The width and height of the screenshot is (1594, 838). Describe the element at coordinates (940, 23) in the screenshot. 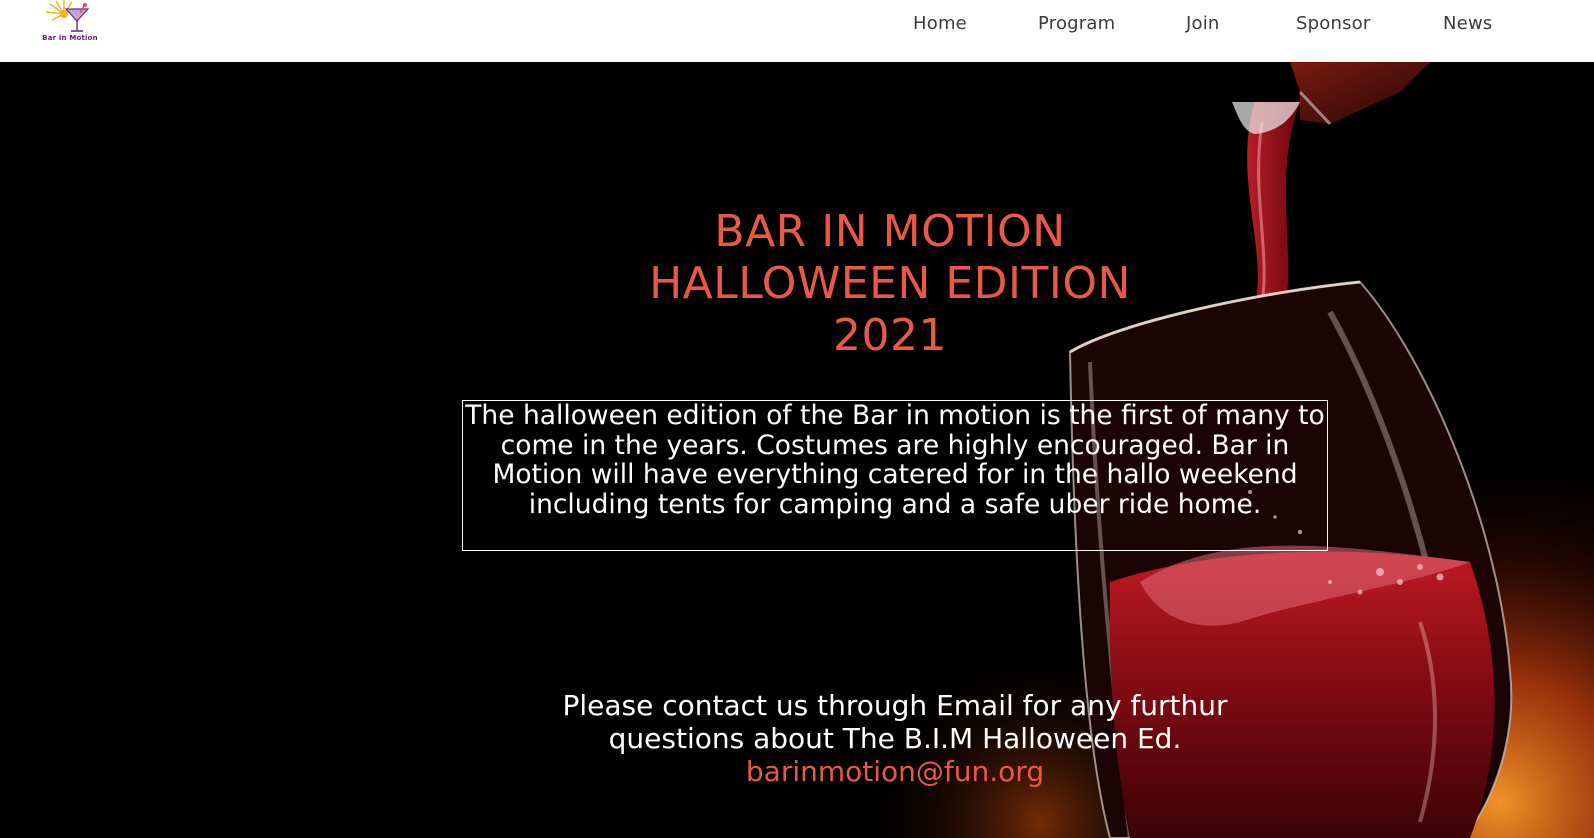

I see `nav-home: Home` at that location.